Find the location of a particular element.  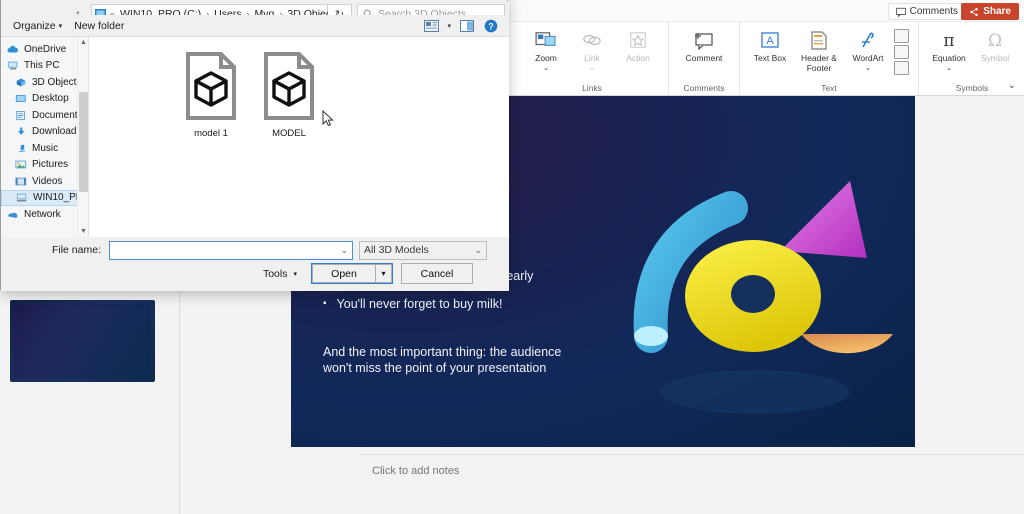

svg-text: Ω is located at coordinates (995, 40).